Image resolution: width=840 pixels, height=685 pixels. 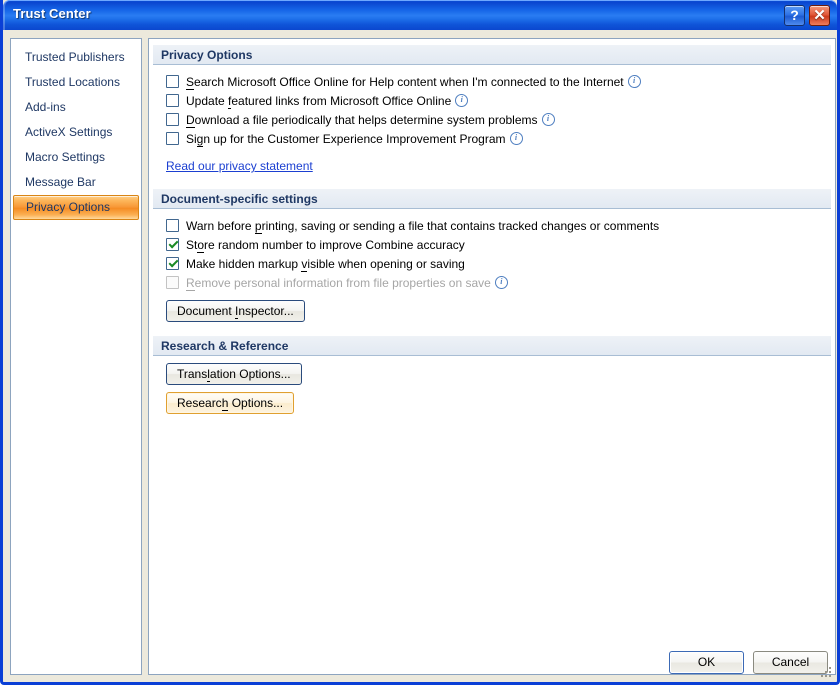 I want to click on sidebar-item-message-bar: Message Bar, so click(x=76, y=182).